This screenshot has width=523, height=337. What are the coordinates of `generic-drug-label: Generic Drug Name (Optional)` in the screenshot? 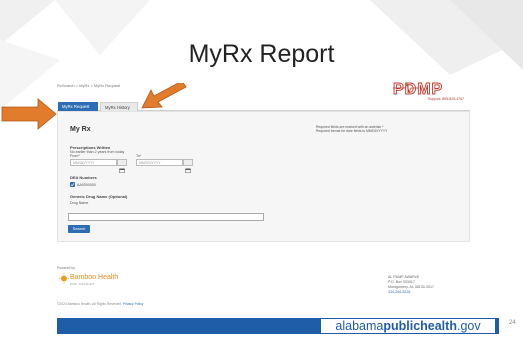 It's located at (99, 196).